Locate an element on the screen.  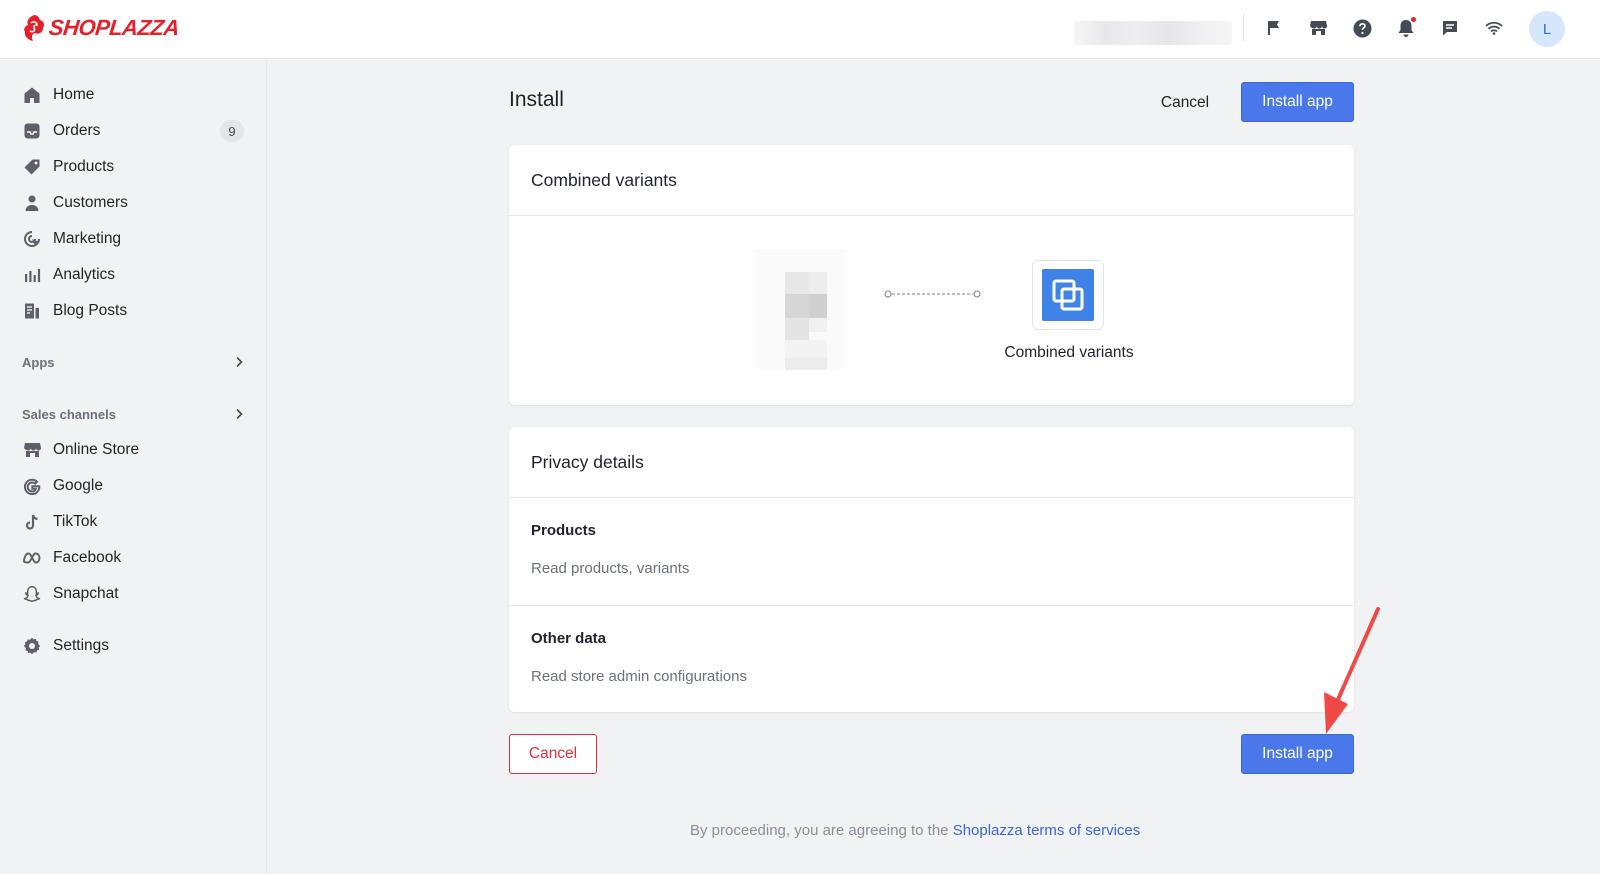
help-icon is located at coordinates (1362, 28).